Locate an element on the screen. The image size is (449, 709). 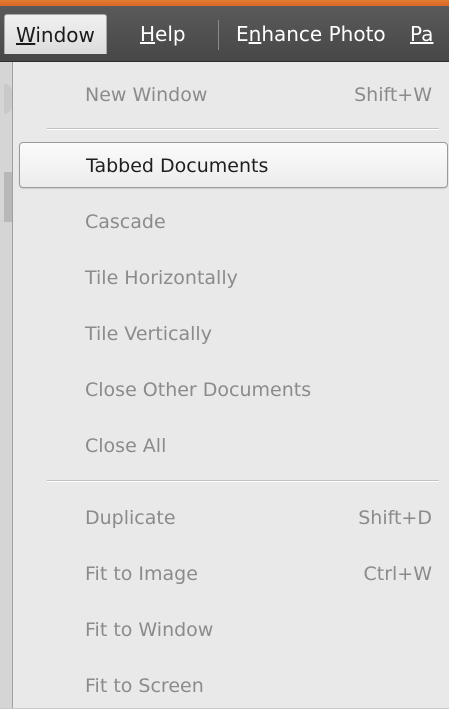
menu-separator is located at coordinates (218, 35).